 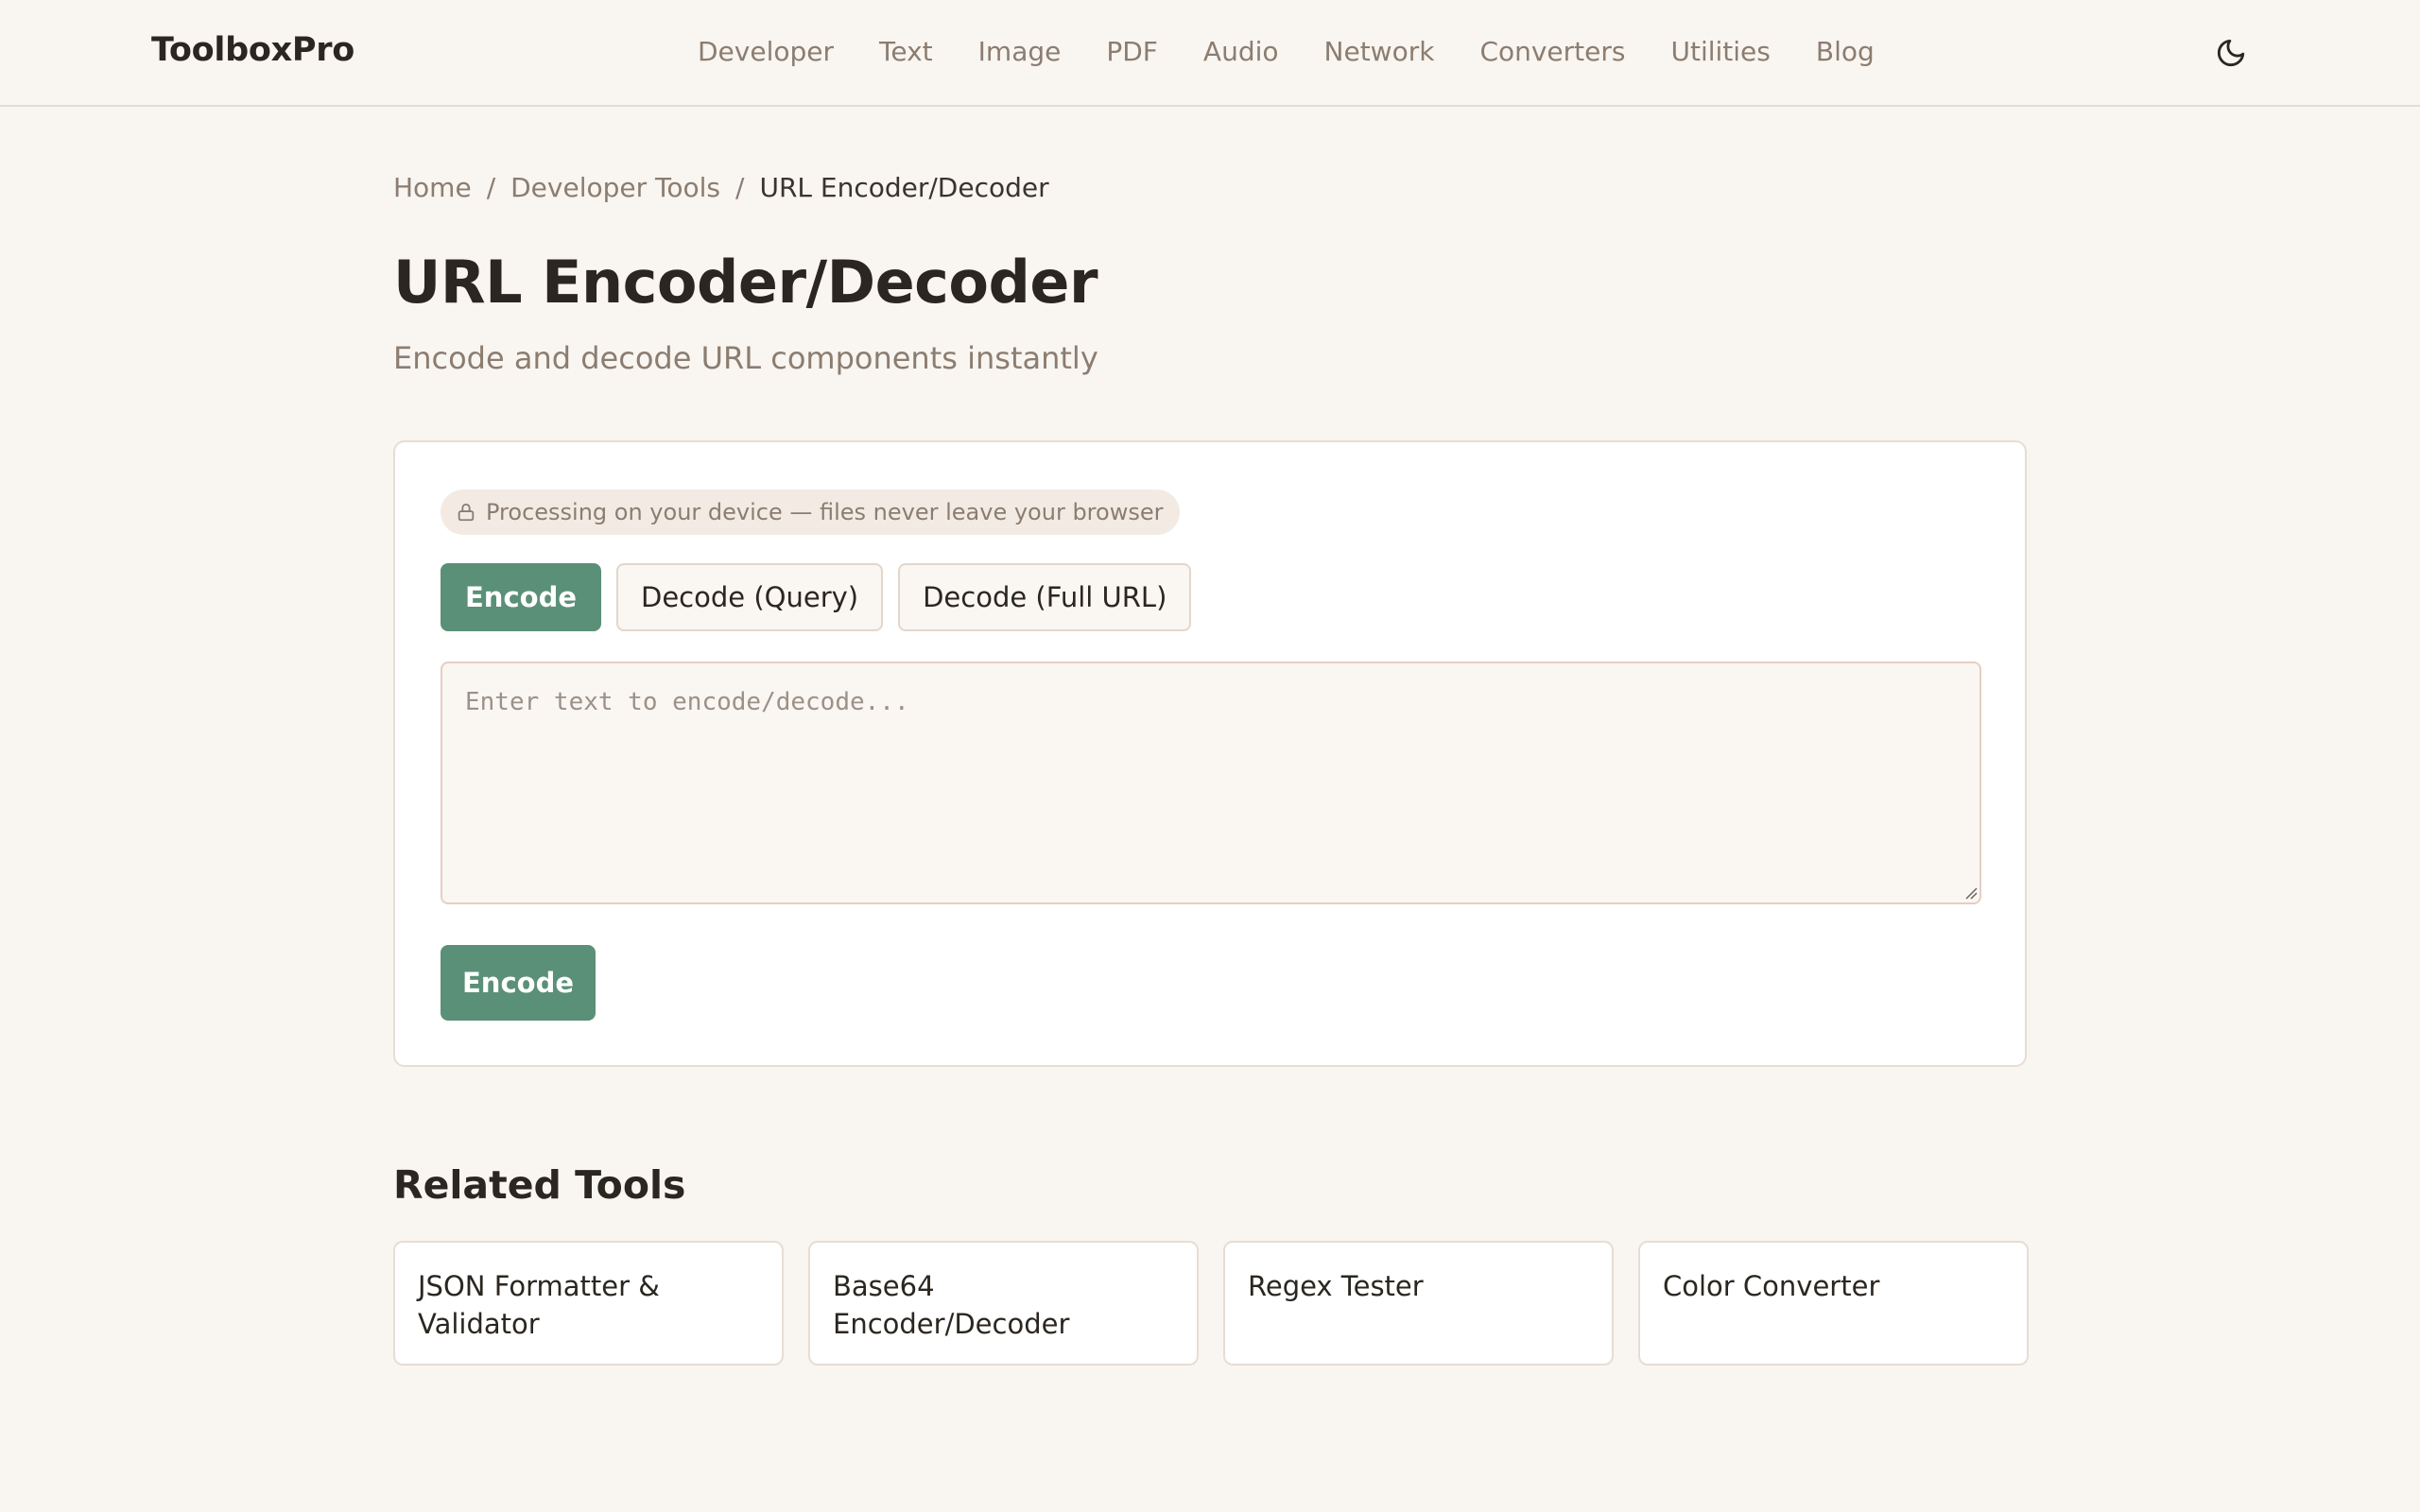 What do you see at coordinates (1020, 51) in the screenshot?
I see `nav-image: Image` at bounding box center [1020, 51].